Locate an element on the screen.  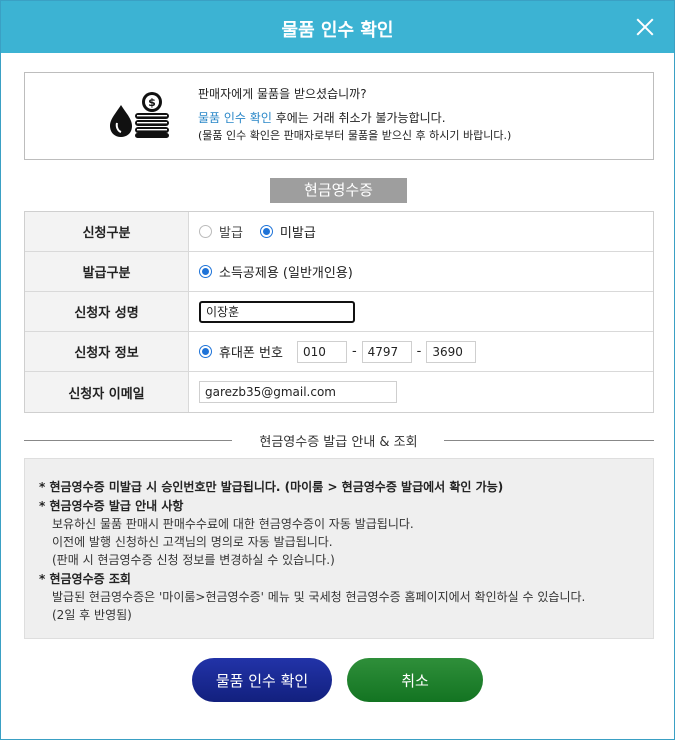
confirm-receipt-button: 물품 인수 확인 is located at coordinates (262, 680).